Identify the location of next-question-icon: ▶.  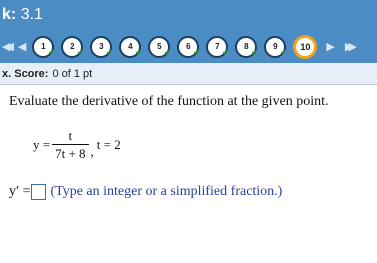
(330, 46).